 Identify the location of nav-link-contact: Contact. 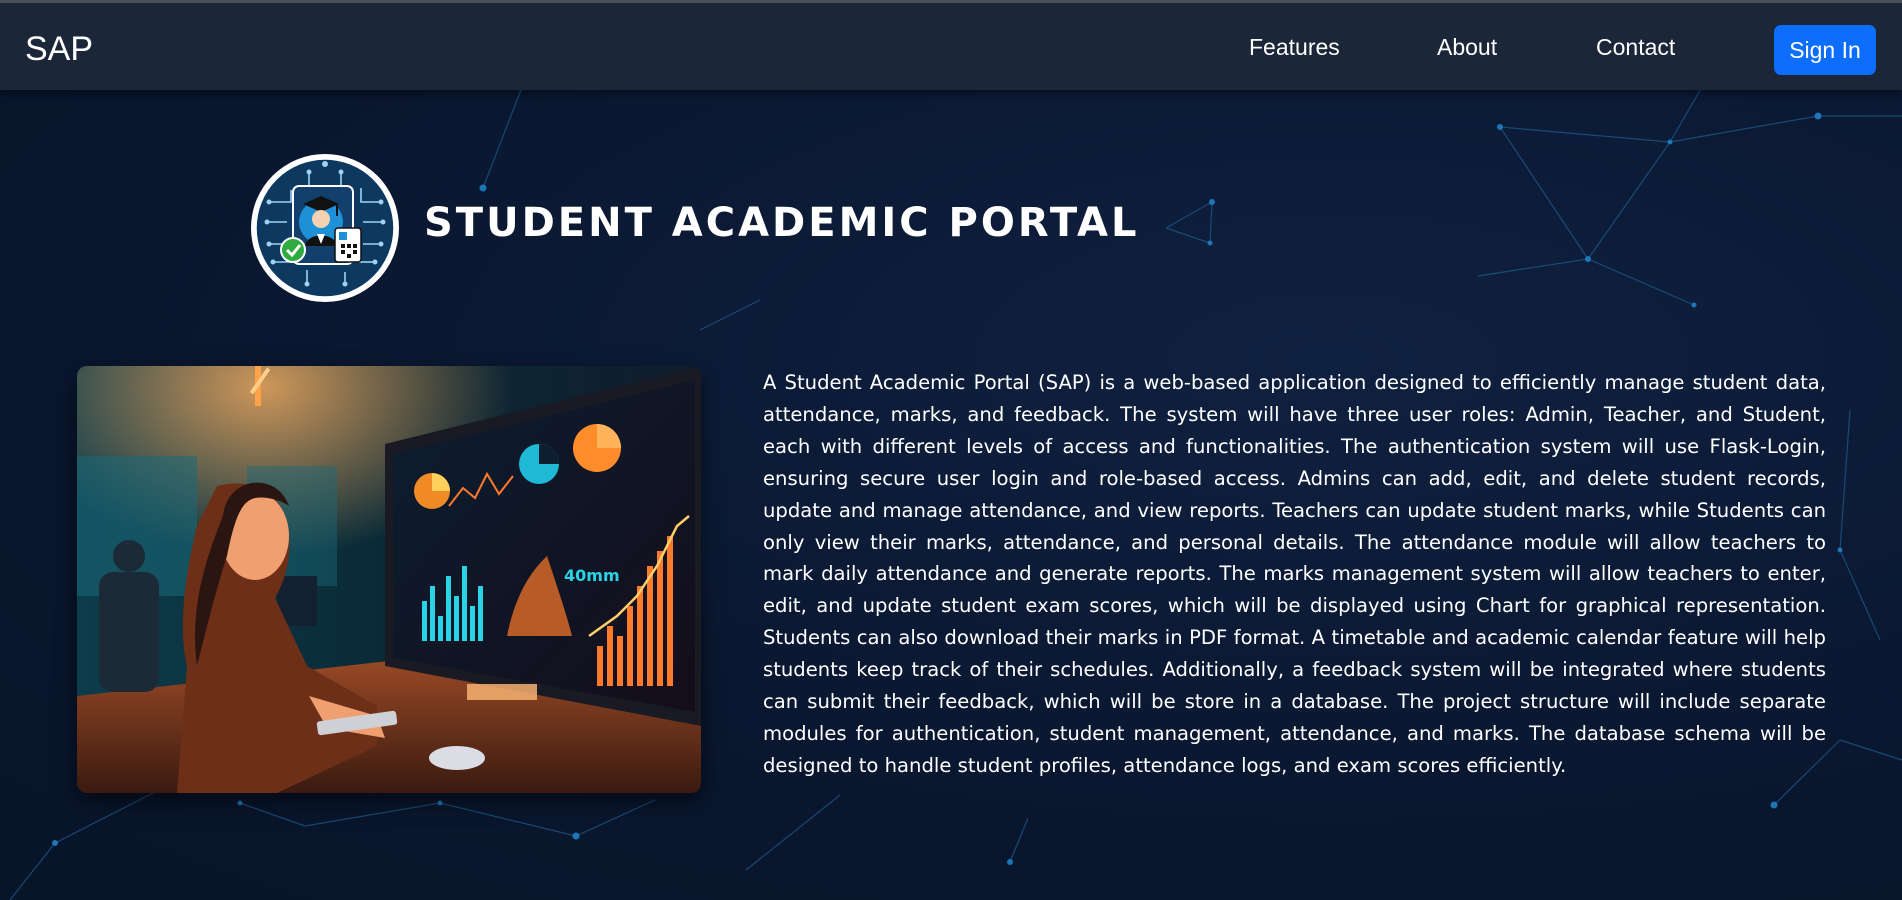
(1635, 47).